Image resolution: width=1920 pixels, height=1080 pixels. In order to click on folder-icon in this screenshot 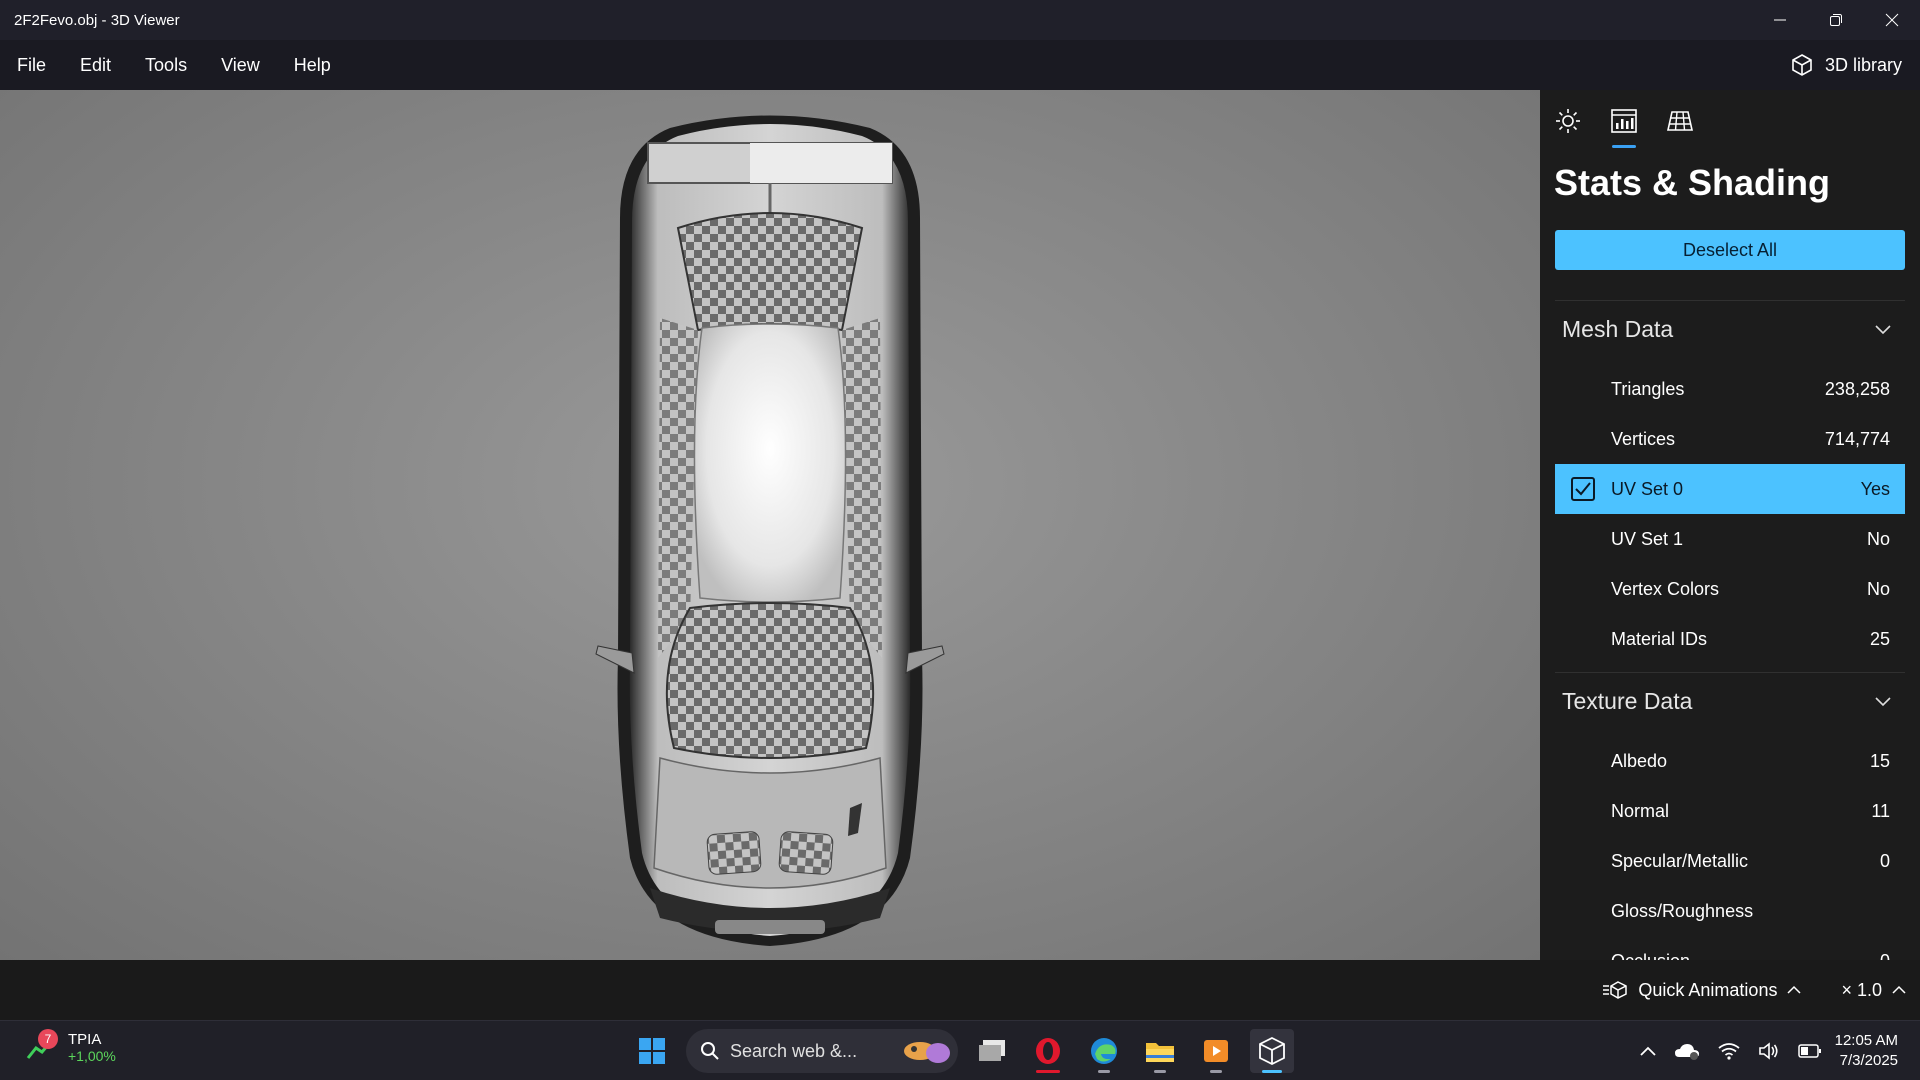, I will do `click(1160, 1052)`.